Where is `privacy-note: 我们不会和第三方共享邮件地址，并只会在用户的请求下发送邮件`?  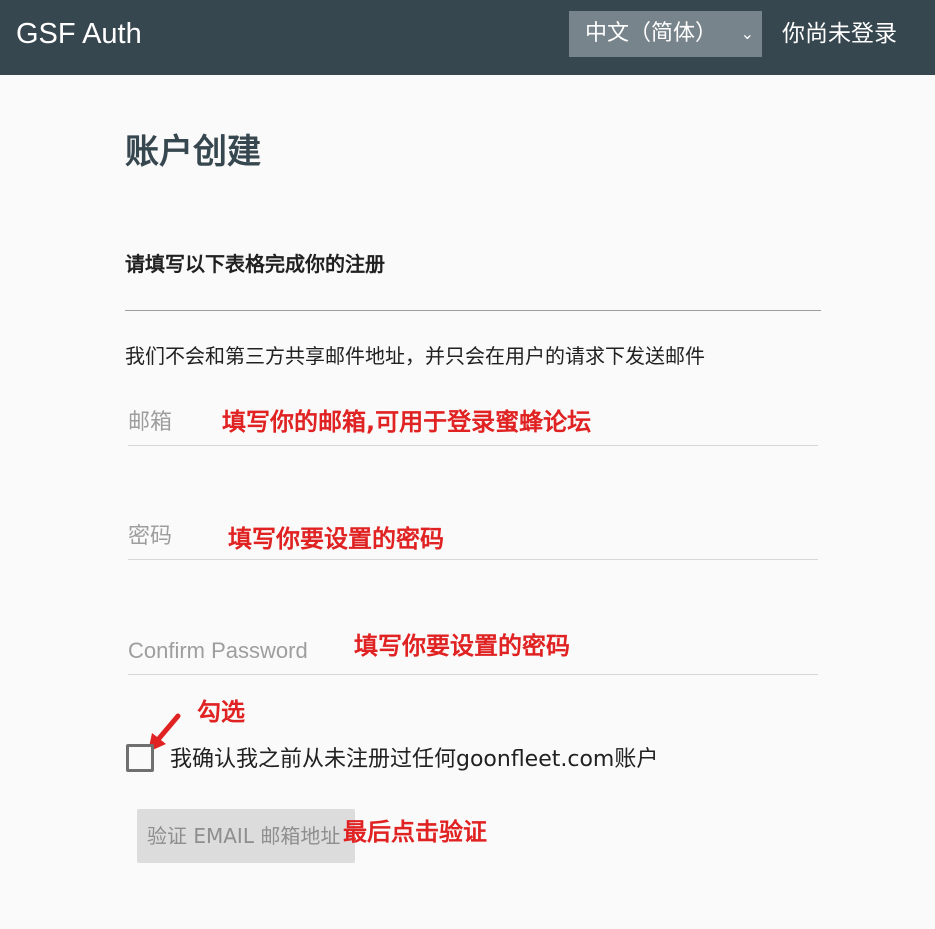
privacy-note: 我们不会和第三方共享邮件地址，并只会在用户的请求下发送邮件 is located at coordinates (415, 356).